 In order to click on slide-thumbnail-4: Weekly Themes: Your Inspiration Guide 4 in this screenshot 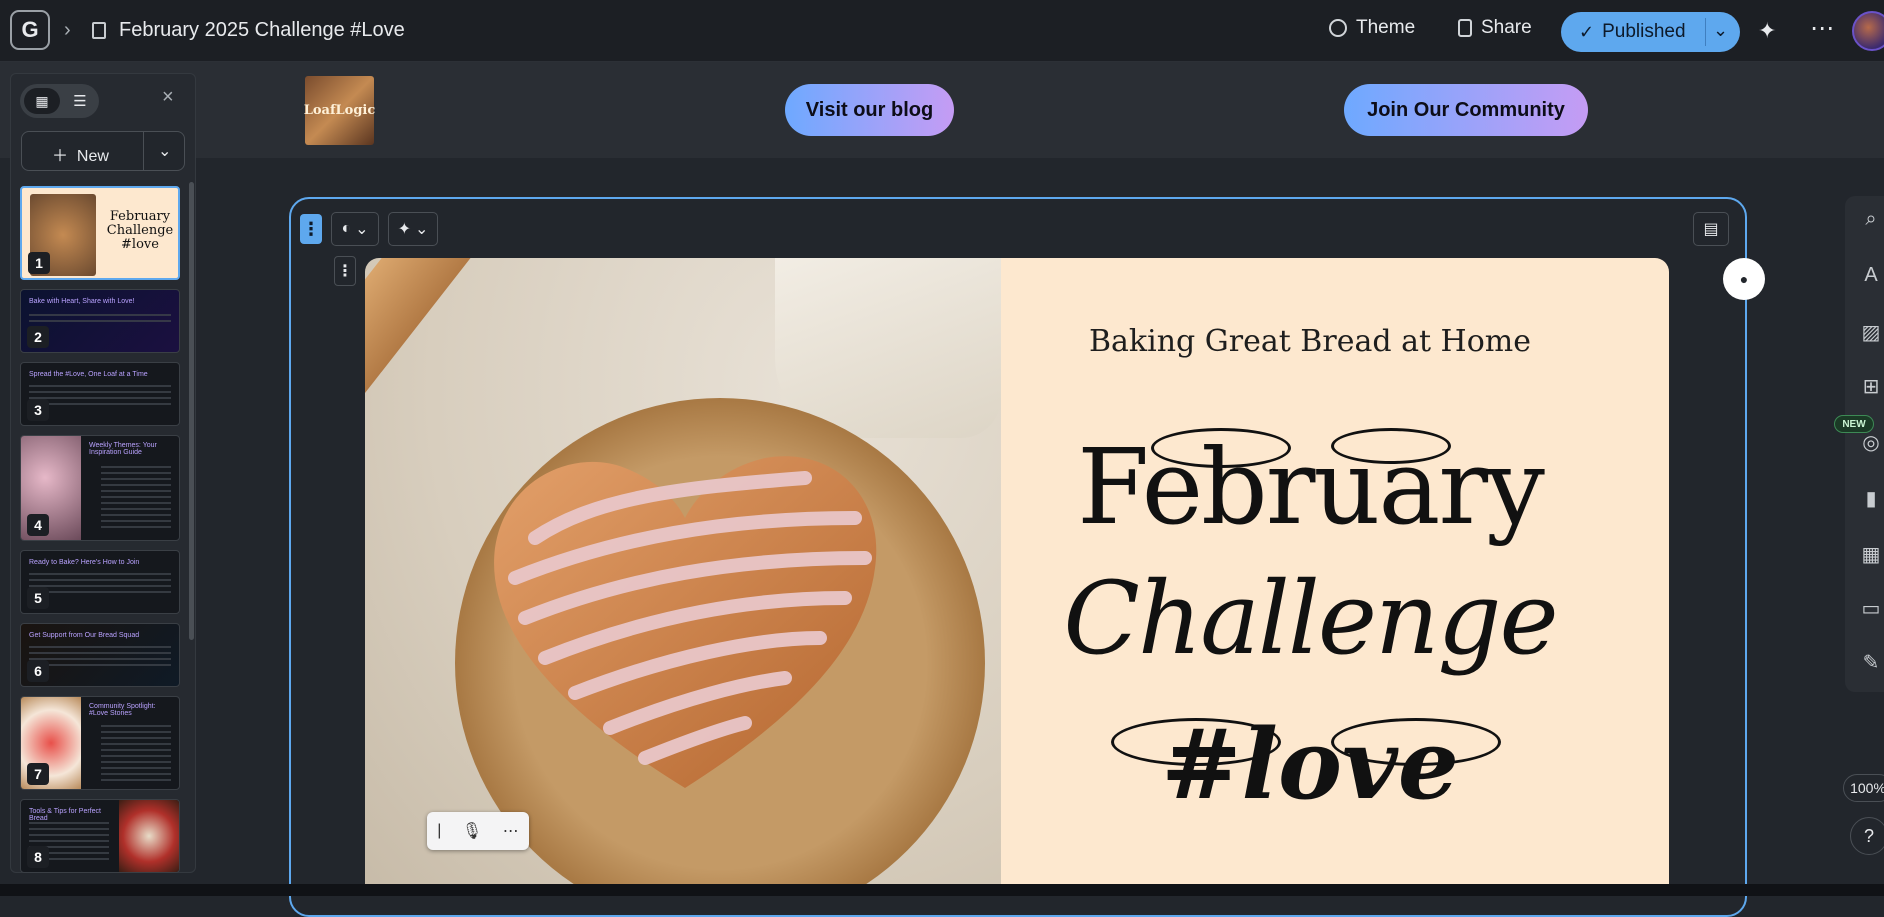, I will do `click(100, 488)`.